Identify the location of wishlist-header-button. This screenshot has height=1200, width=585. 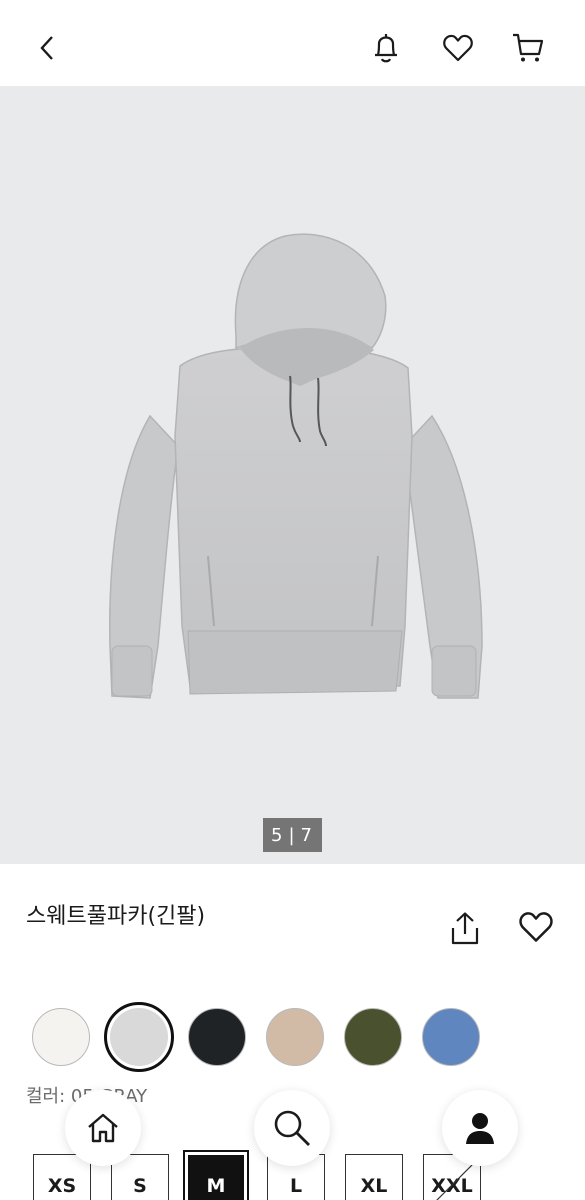
(458, 48).